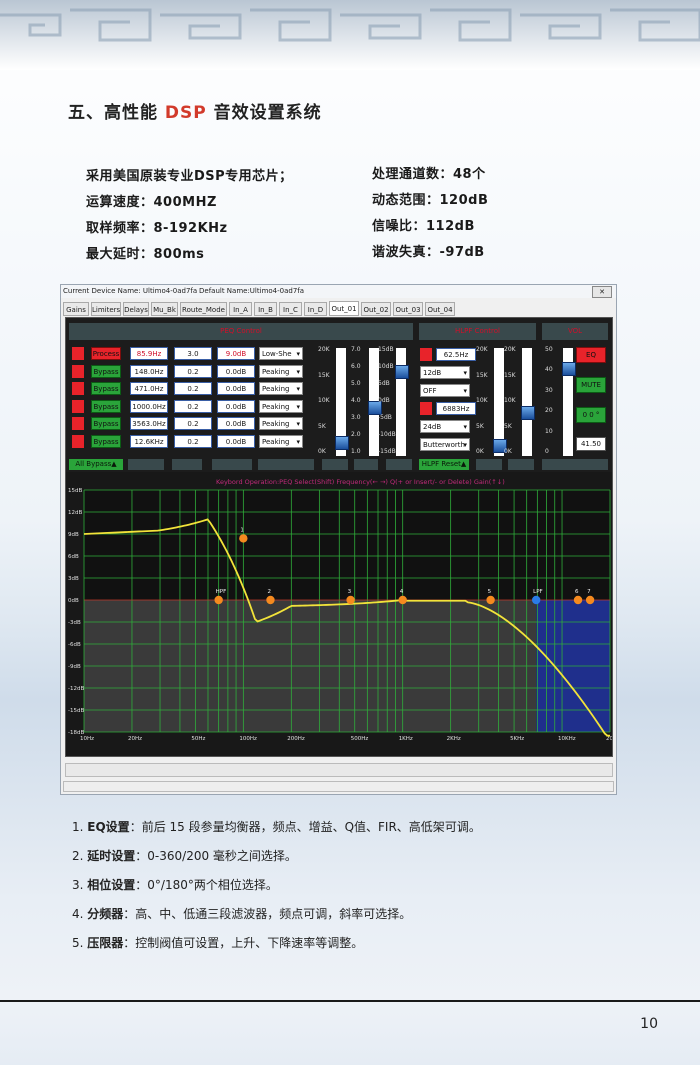  What do you see at coordinates (149, 353) in the screenshot?
I see `band-frequency-input: 85.9Hz` at bounding box center [149, 353].